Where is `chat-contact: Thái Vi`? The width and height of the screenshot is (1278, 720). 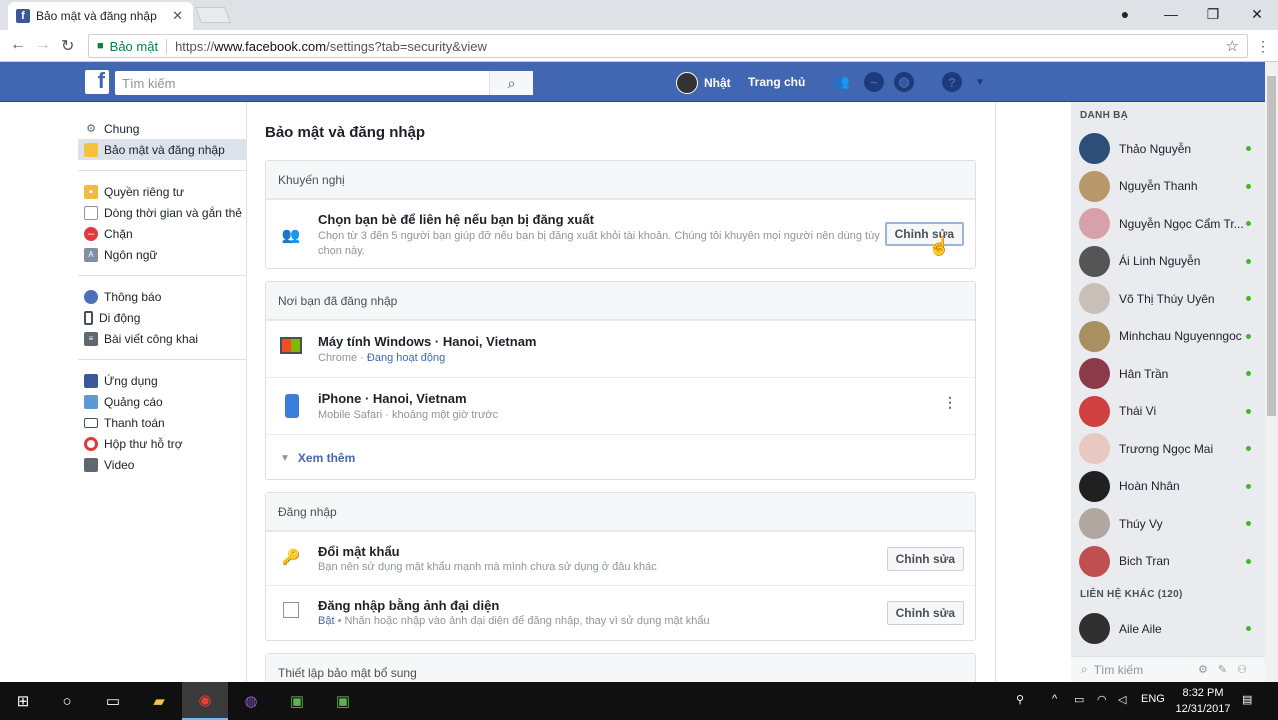
chat-contact: Thái Vi is located at coordinates (1168, 411).